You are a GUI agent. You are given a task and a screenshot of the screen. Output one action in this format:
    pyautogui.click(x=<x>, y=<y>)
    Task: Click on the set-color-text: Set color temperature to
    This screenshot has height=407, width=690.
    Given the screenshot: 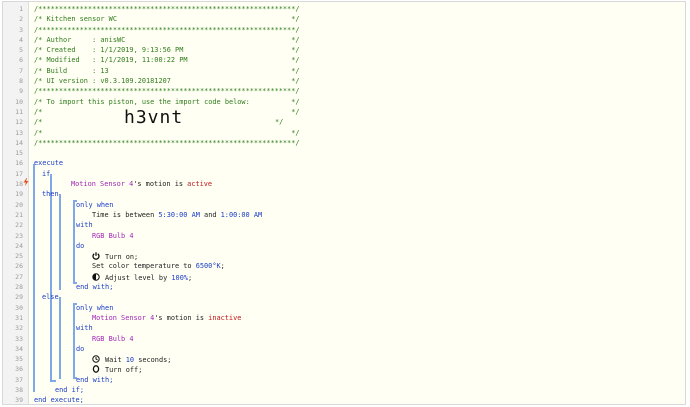 What is the action you would take?
    pyautogui.click(x=144, y=266)
    